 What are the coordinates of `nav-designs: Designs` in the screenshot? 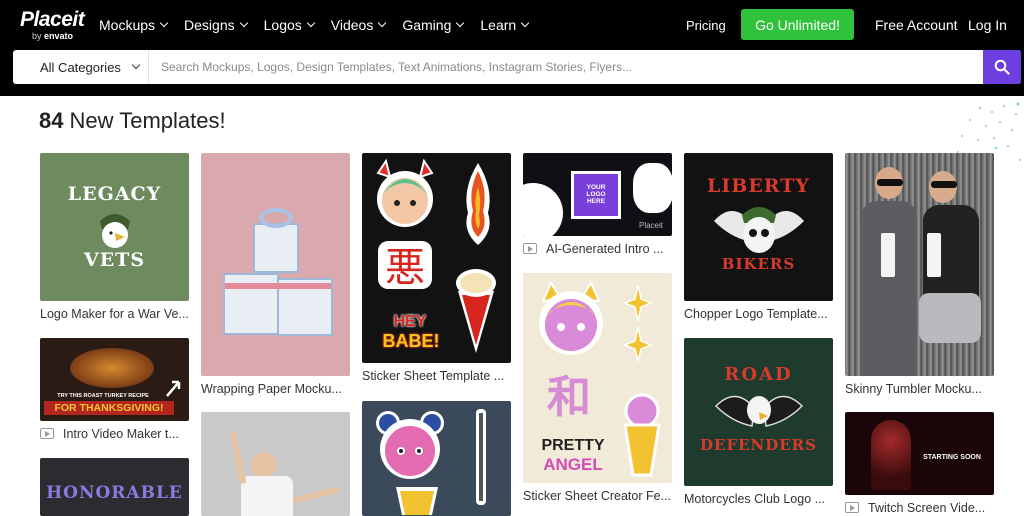 It's located at (216, 25).